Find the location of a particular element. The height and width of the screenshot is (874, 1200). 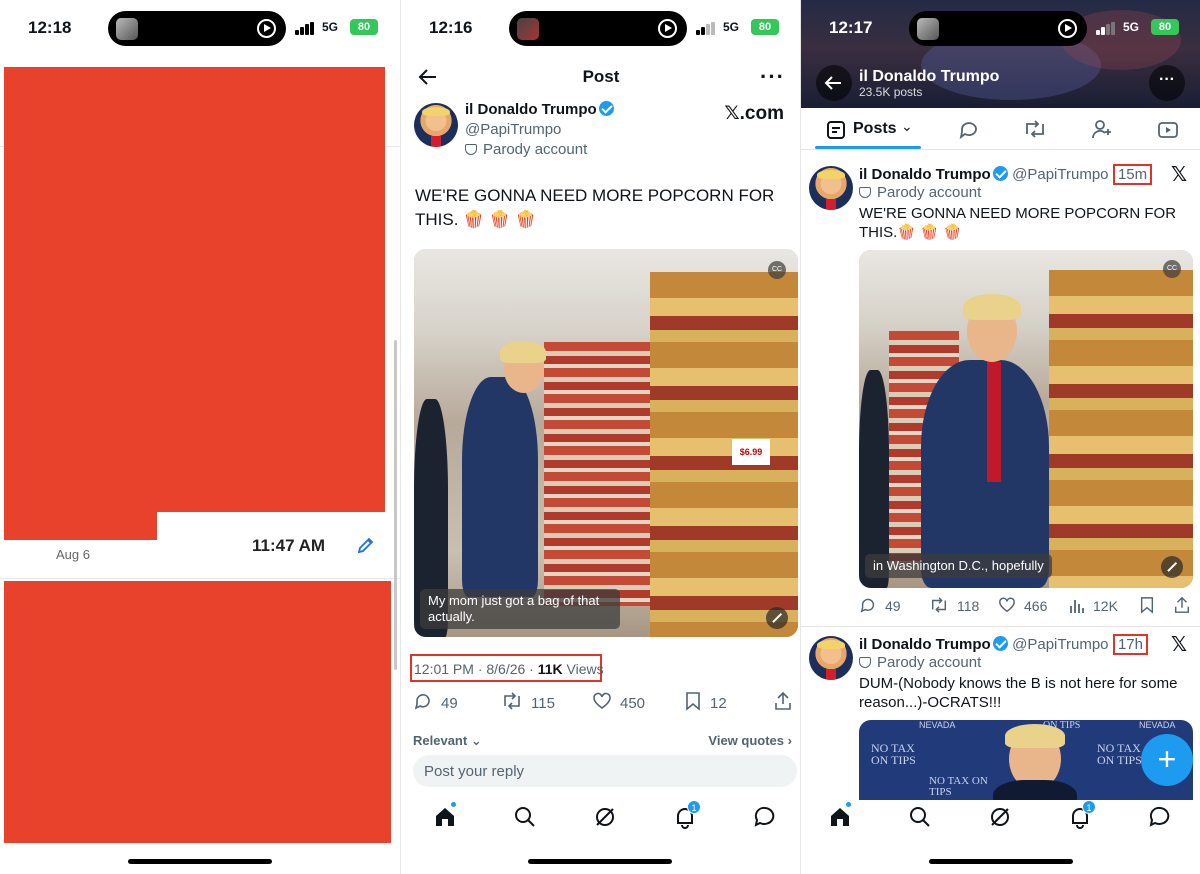

video-caption: My mom just got a bag of that actually. is located at coordinates (520, 609).